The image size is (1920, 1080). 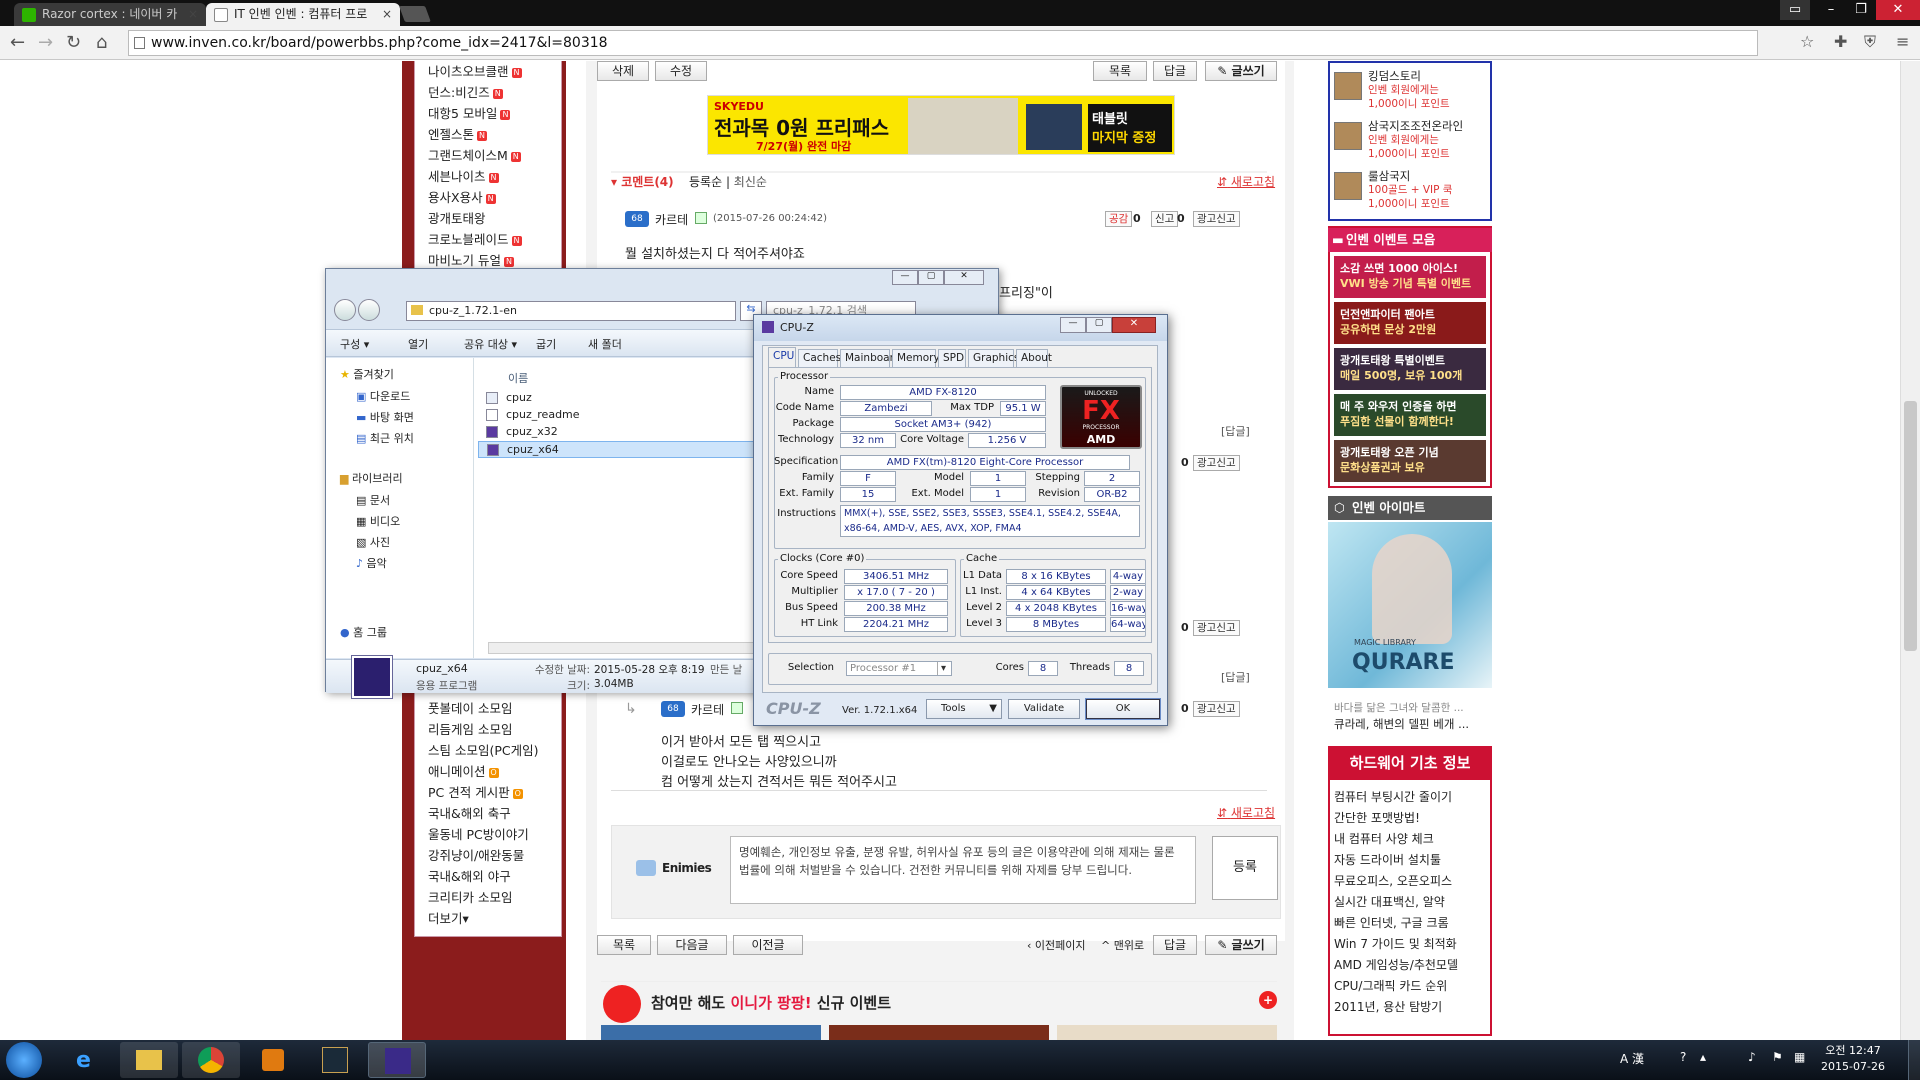 What do you see at coordinates (378, 500) in the screenshot?
I see `nav-documents: ▤ 문서` at bounding box center [378, 500].